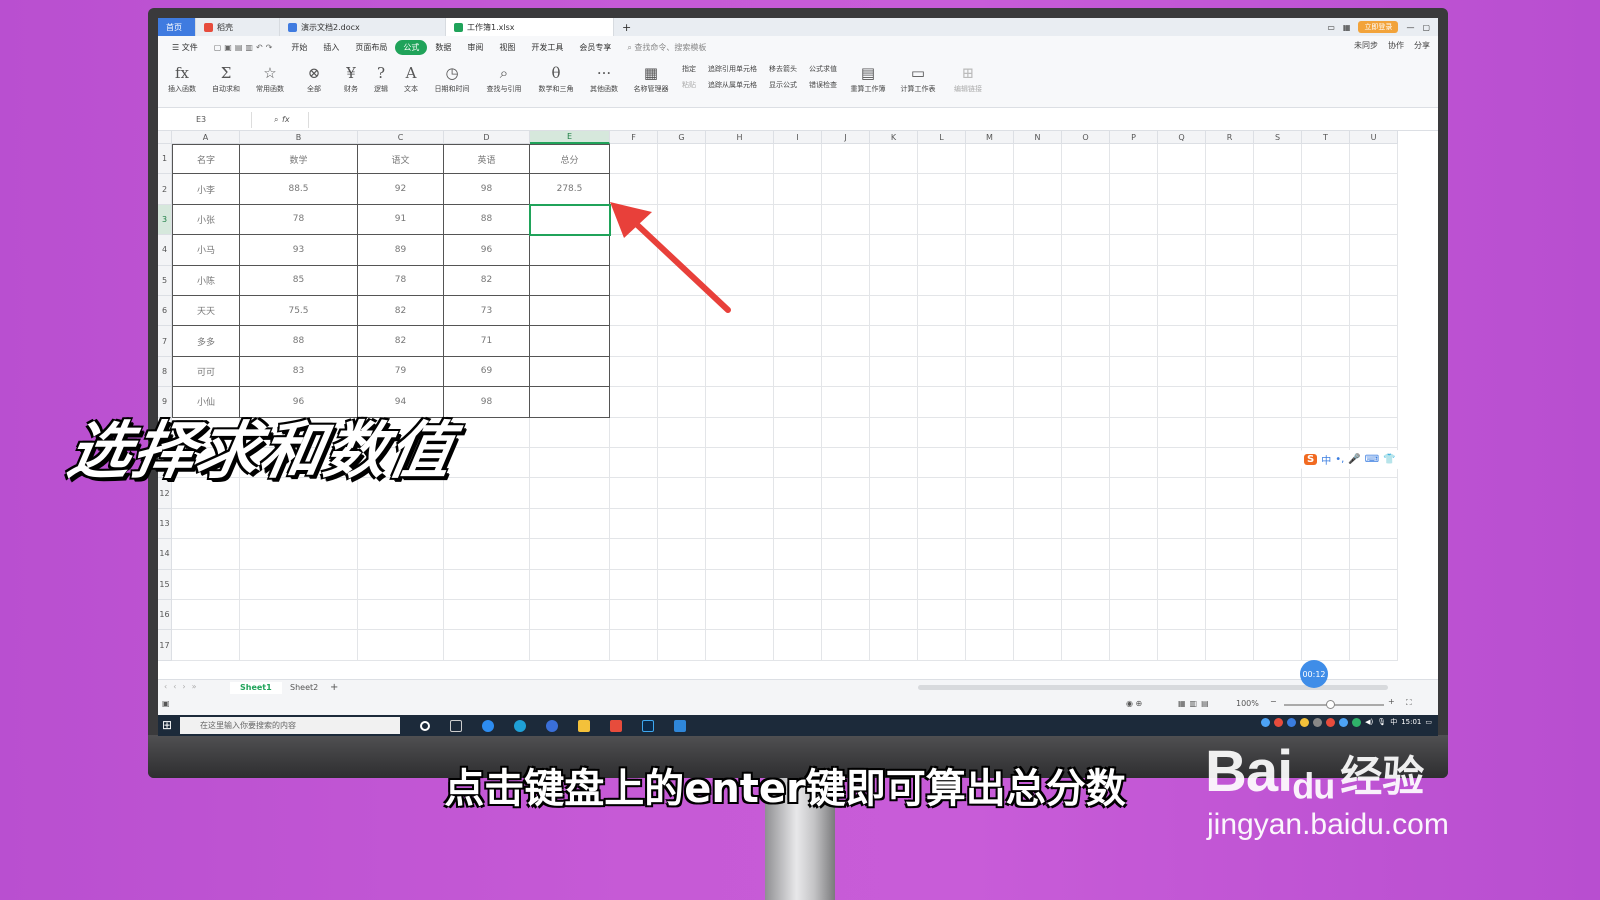 Image resolution: width=1600 pixels, height=900 pixels. I want to click on microphone-icon: 🎙, so click(1381, 722).